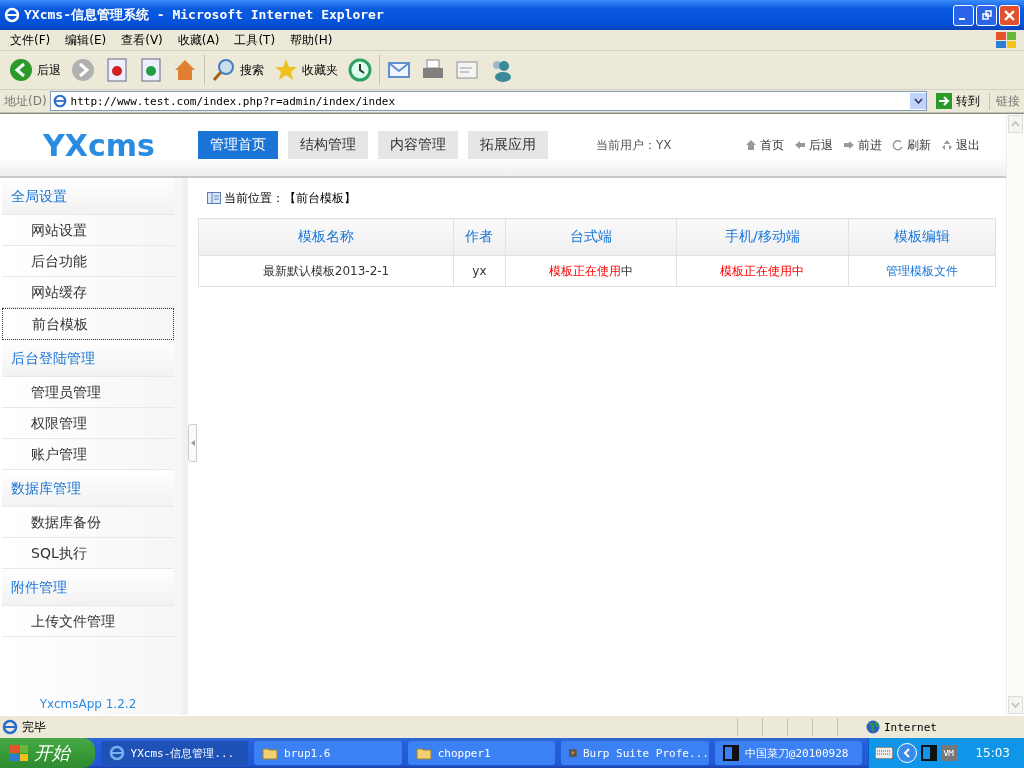 This screenshot has width=1024, height=768. Describe the element at coordinates (32, 40) in the screenshot. I see `menu-item: 文件(F)` at that location.